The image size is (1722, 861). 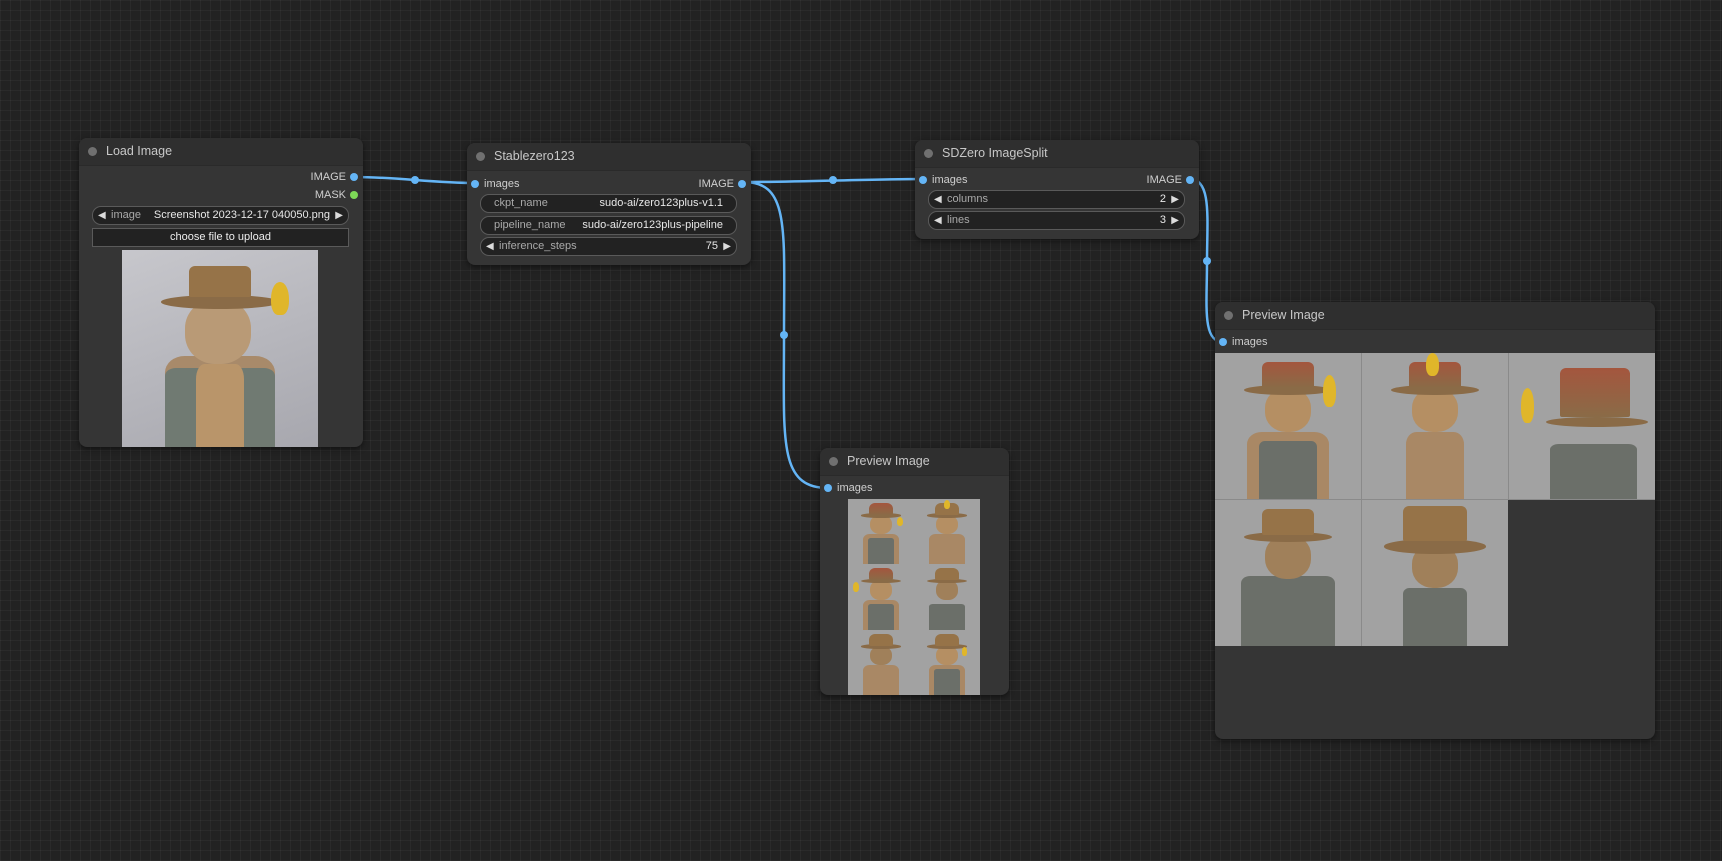 What do you see at coordinates (241, 215) in the screenshot?
I see `widget-value: Screenshot 2023-12-17 040050.png` at bounding box center [241, 215].